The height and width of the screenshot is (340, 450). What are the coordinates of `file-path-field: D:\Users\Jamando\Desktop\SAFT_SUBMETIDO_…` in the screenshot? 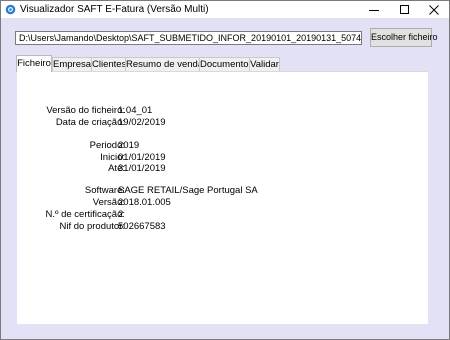 It's located at (188, 38).